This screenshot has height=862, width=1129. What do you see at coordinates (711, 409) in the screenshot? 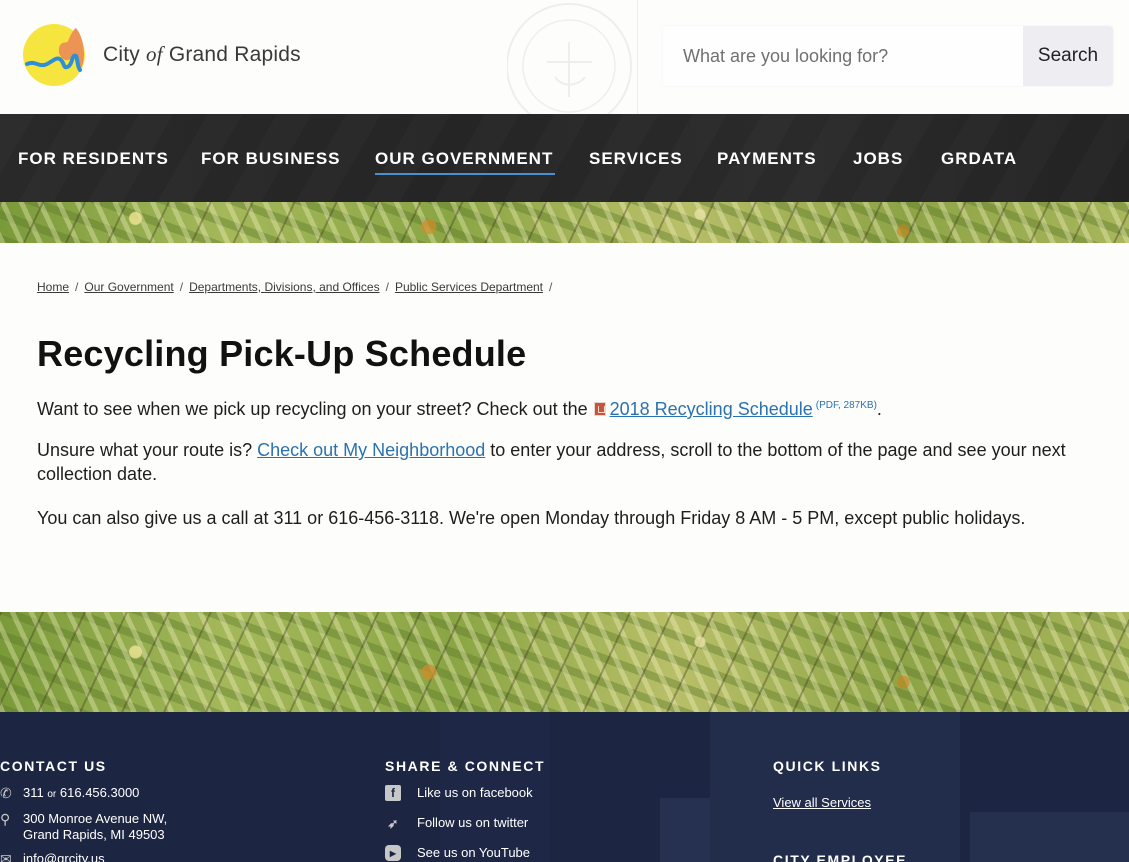
I see `recycling-schedule-pdf-link: 2018 Recycling Schedule` at bounding box center [711, 409].